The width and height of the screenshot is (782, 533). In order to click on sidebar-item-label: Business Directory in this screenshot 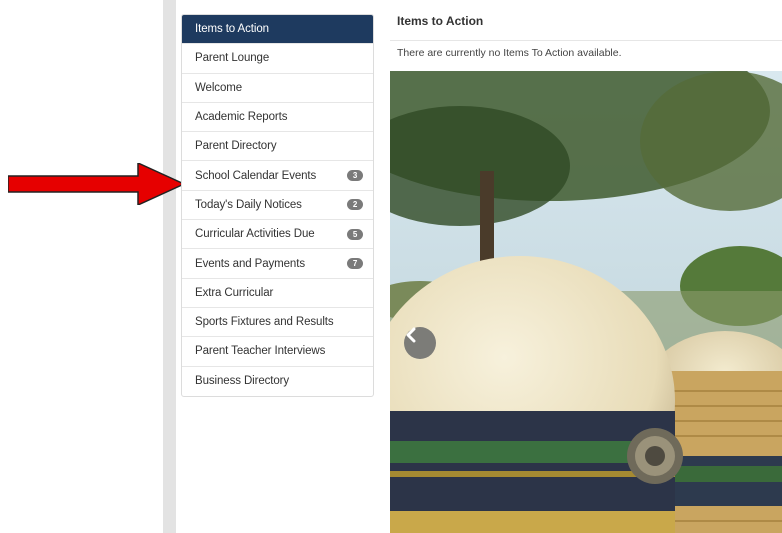, I will do `click(242, 381)`.